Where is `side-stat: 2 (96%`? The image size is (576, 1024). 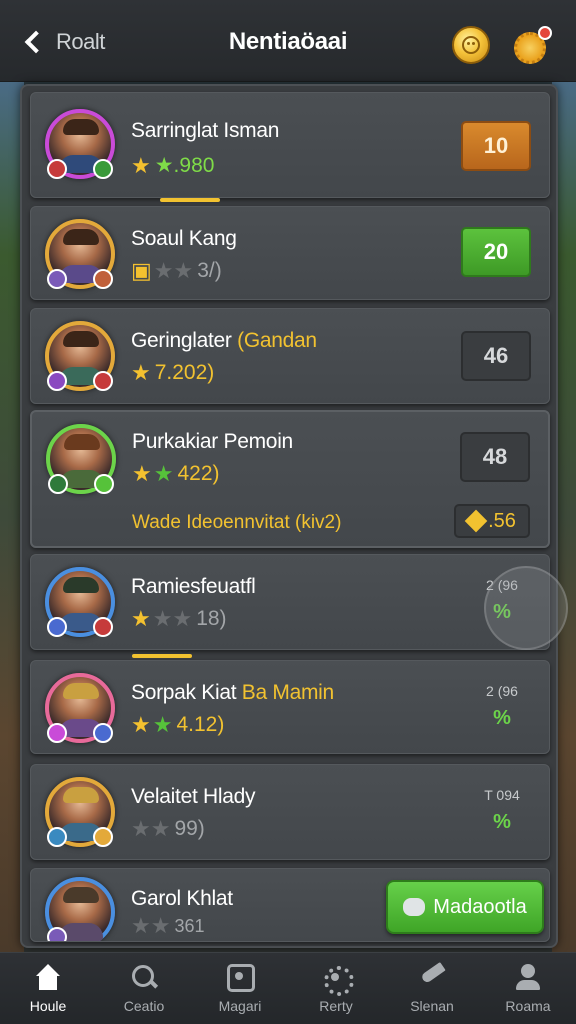 side-stat: 2 (96% is located at coordinates (502, 706).